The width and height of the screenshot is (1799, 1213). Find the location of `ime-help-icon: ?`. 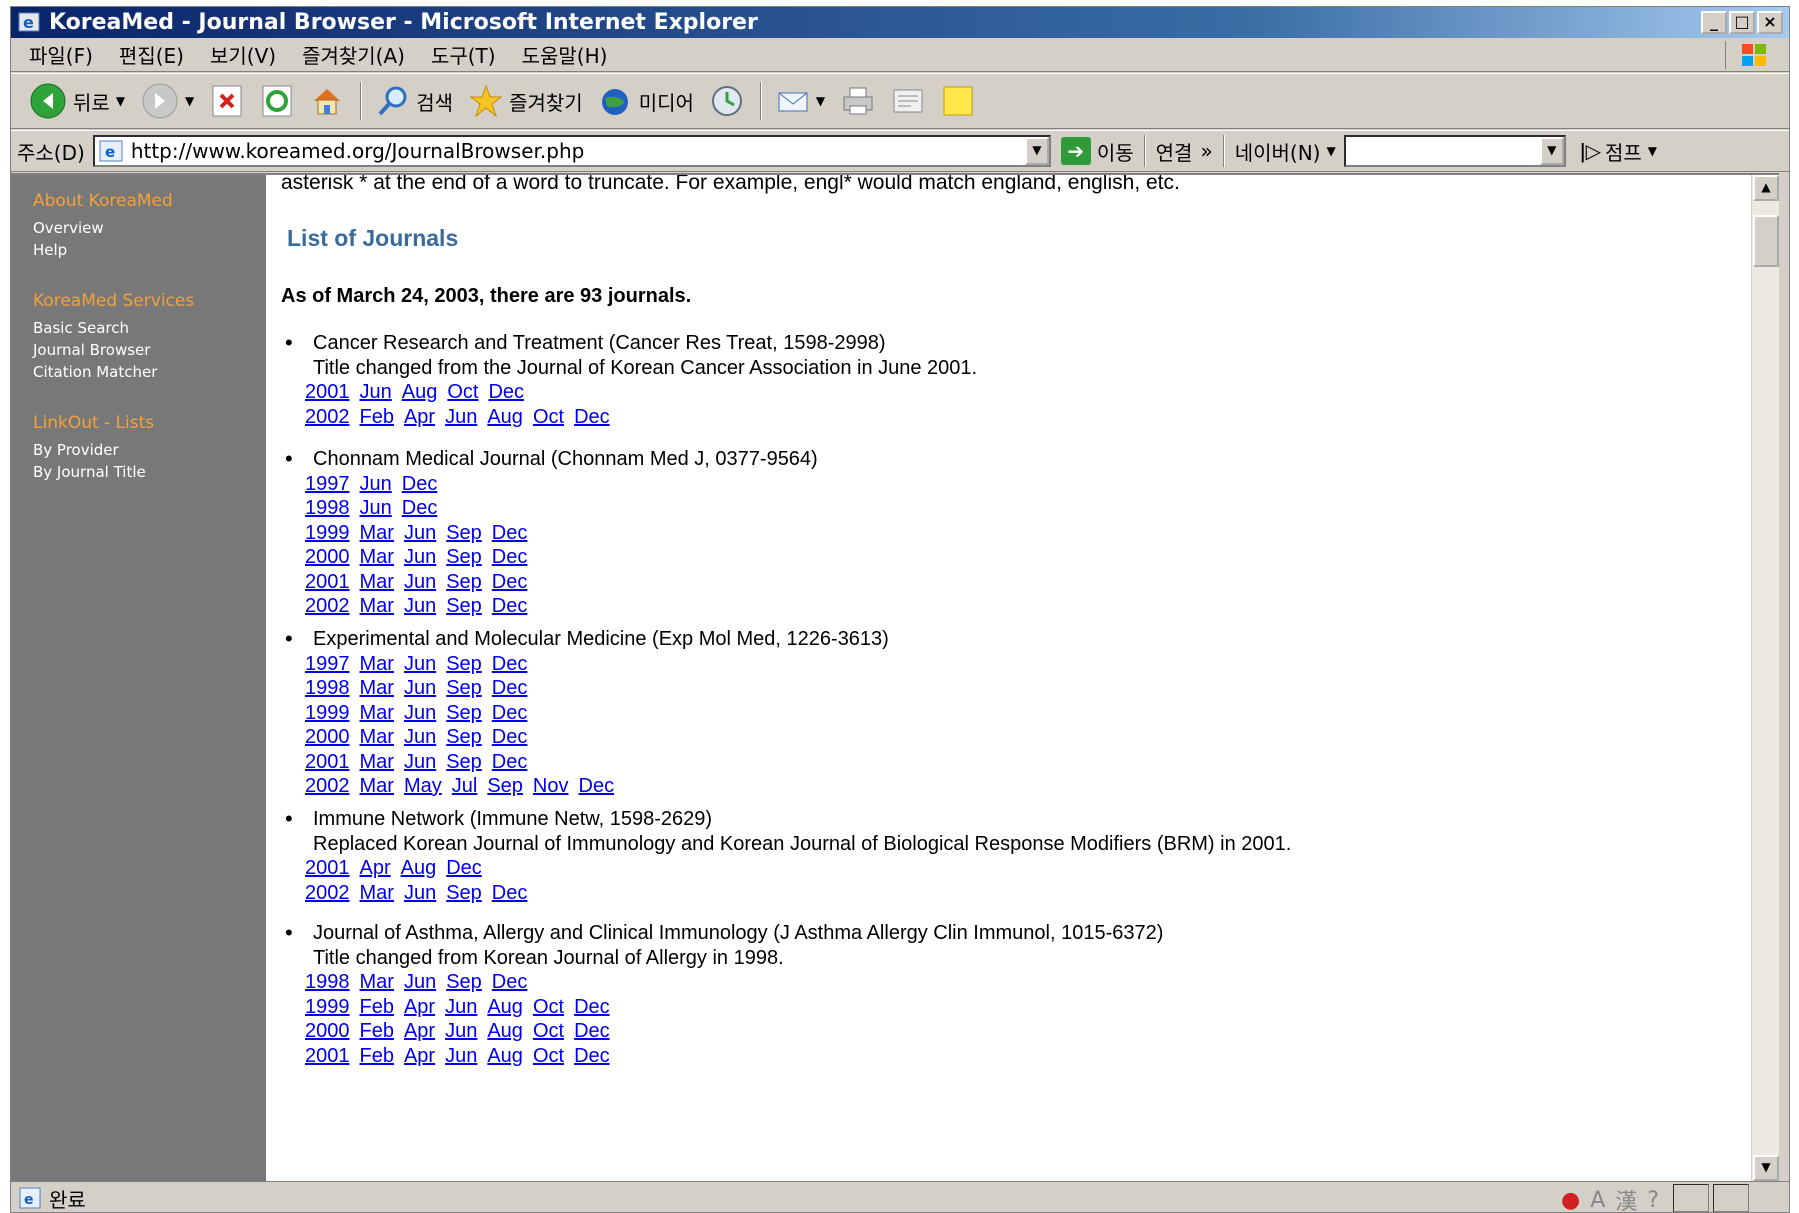

ime-help-icon: ? is located at coordinates (1653, 1200).